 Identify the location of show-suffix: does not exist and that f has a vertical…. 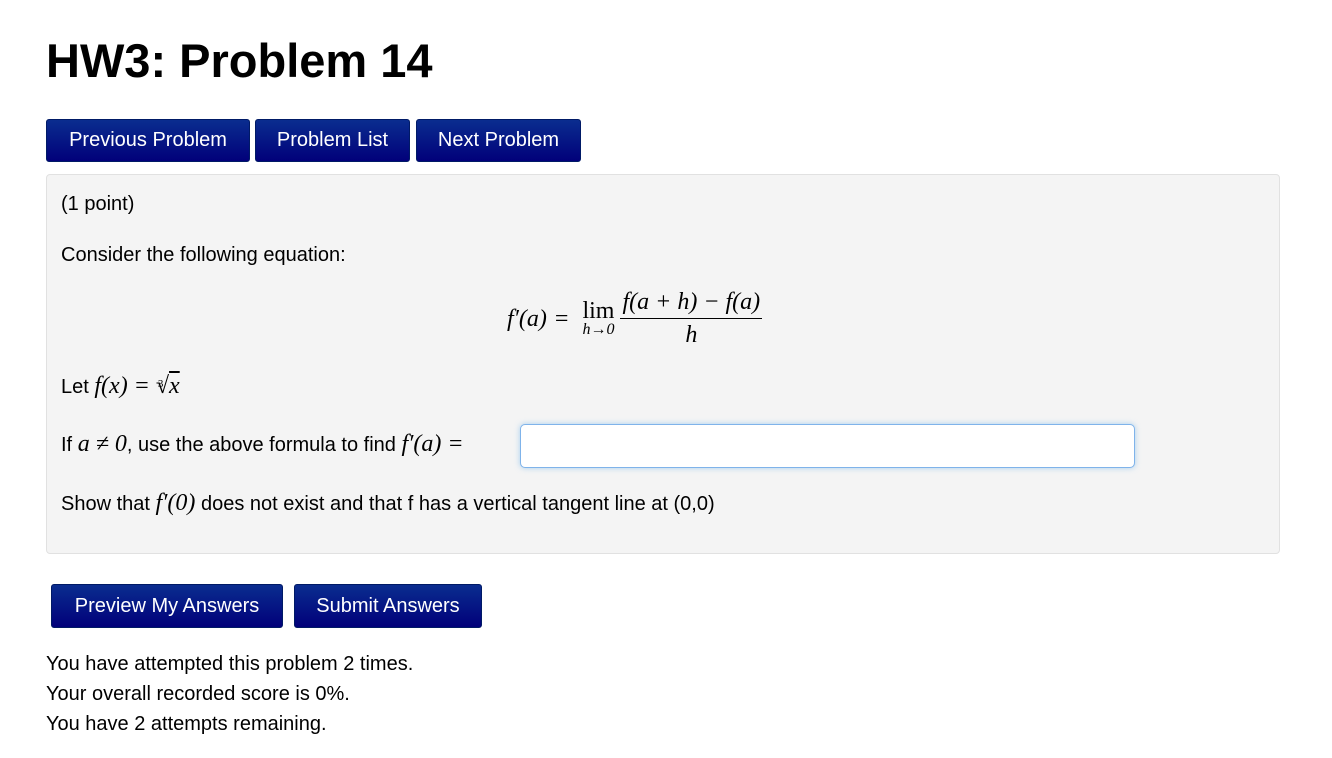
(457, 504).